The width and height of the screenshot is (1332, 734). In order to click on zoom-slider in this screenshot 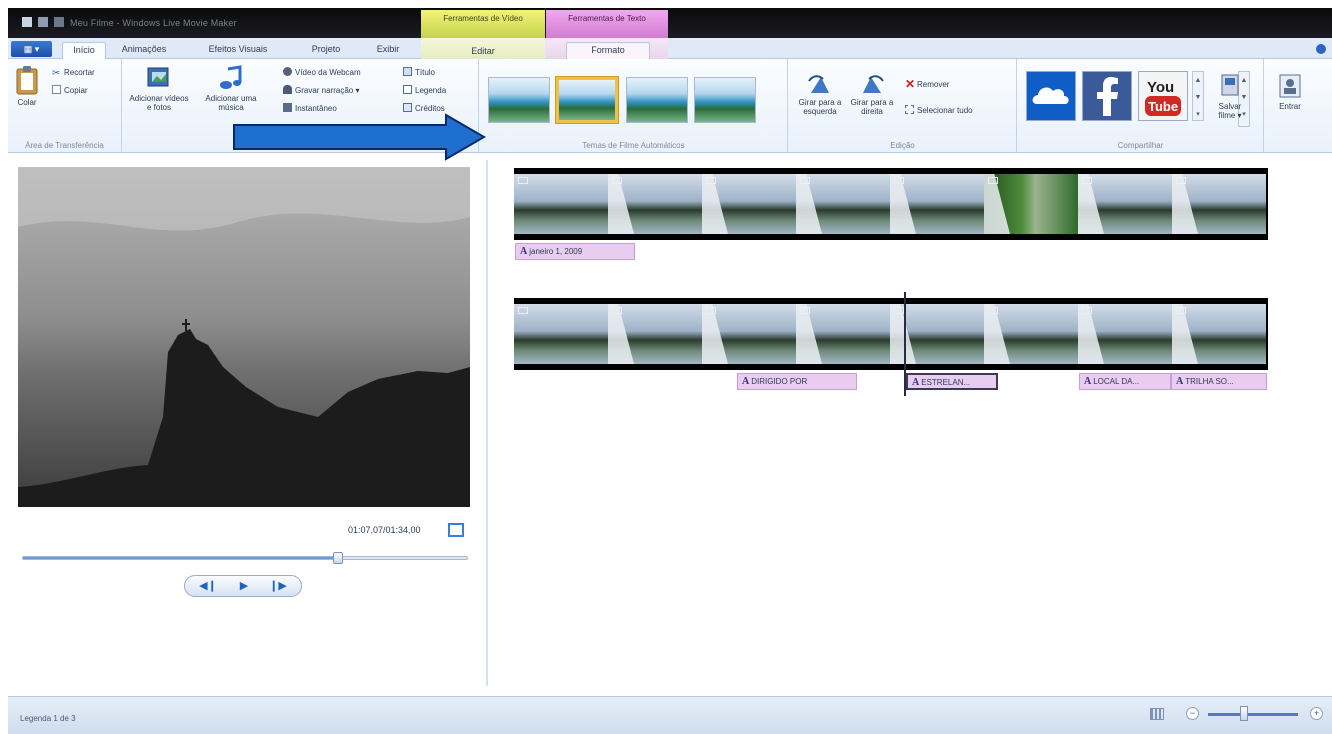, I will do `click(1253, 714)`.